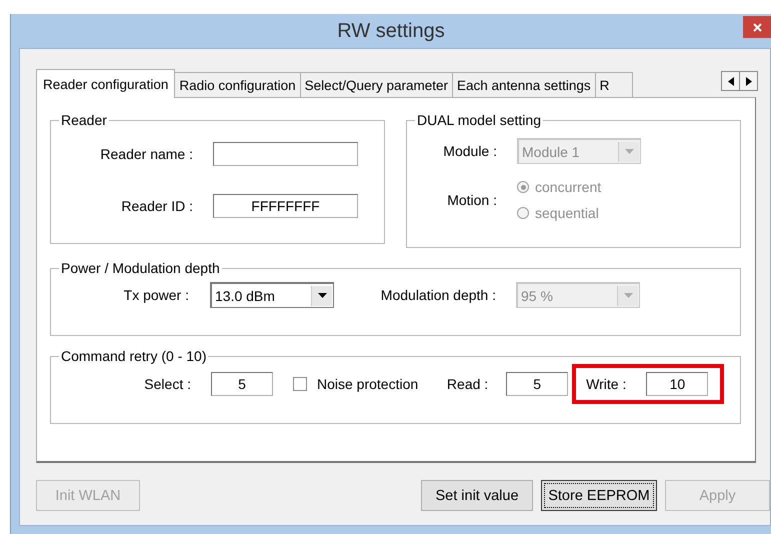 The image size is (771, 534). Describe the element at coordinates (140, 268) in the screenshot. I see `group-title: Power / Modulation depth` at that location.